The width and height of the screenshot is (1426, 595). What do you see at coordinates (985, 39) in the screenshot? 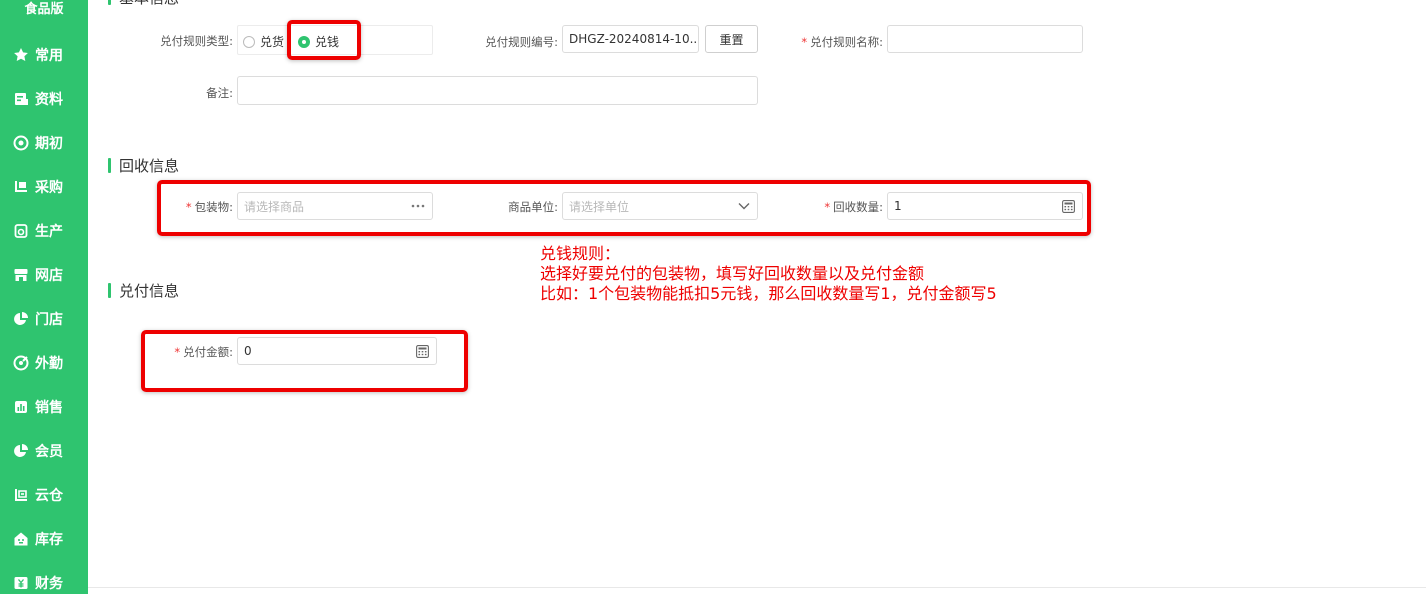
I see `rule-name-field` at bounding box center [985, 39].